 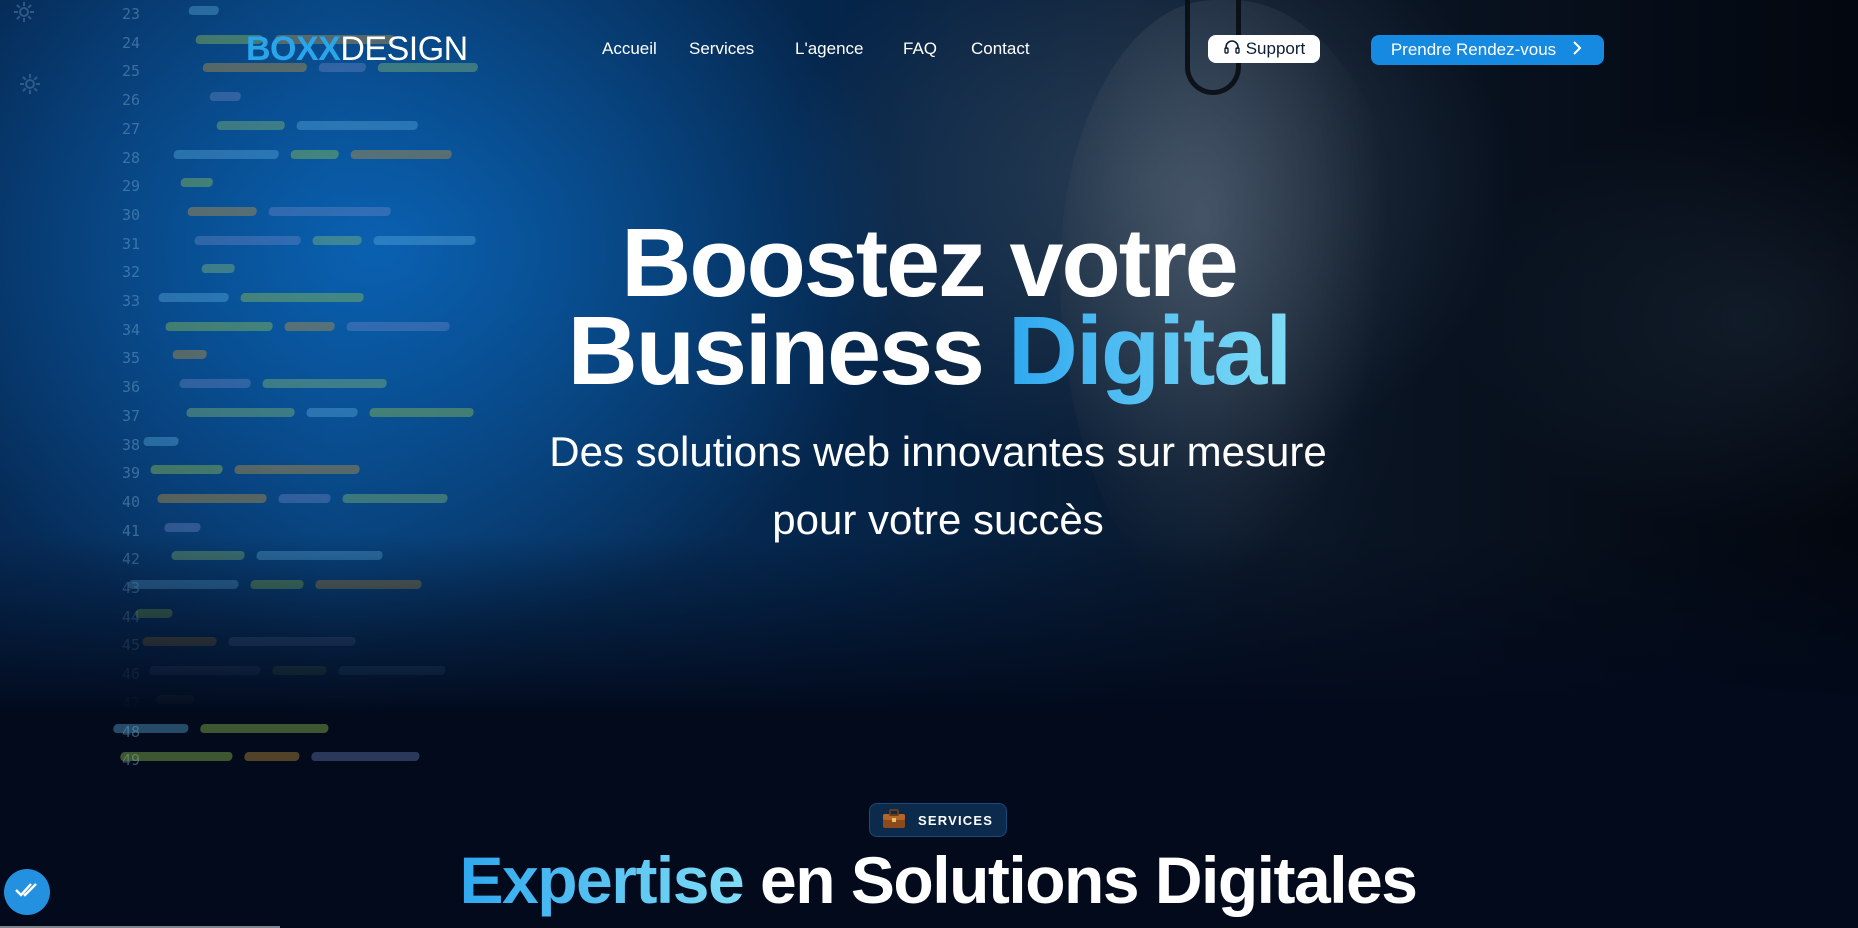 What do you see at coordinates (1232, 49) in the screenshot?
I see `headset-icon` at bounding box center [1232, 49].